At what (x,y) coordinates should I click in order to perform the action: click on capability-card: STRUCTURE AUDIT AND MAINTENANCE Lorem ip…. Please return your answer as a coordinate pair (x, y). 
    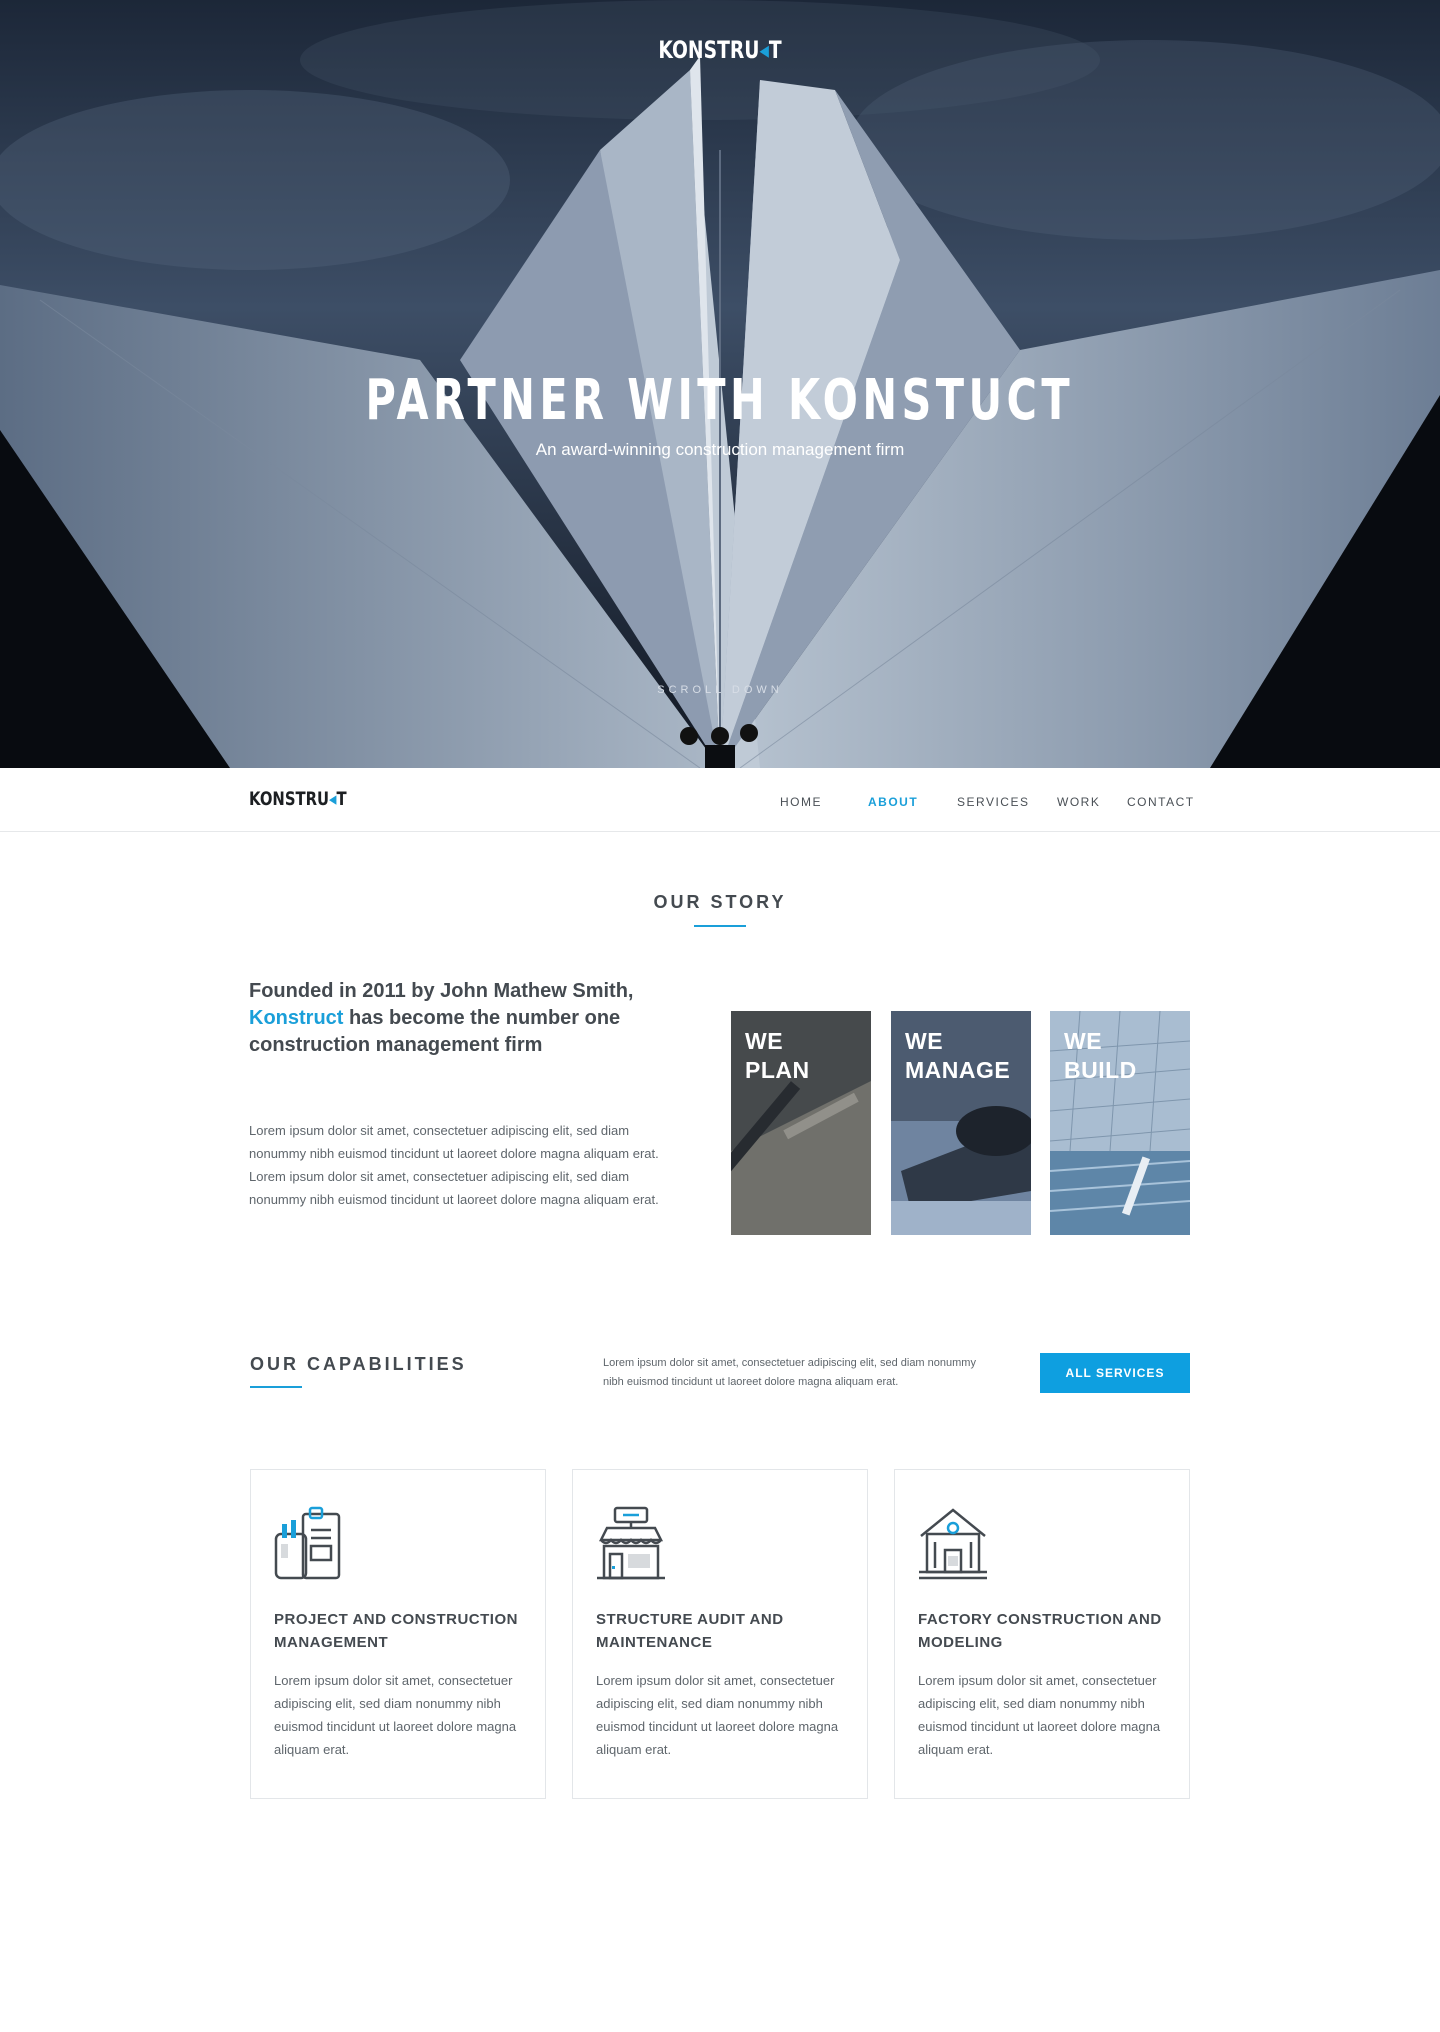
    Looking at the image, I should click on (720, 1634).